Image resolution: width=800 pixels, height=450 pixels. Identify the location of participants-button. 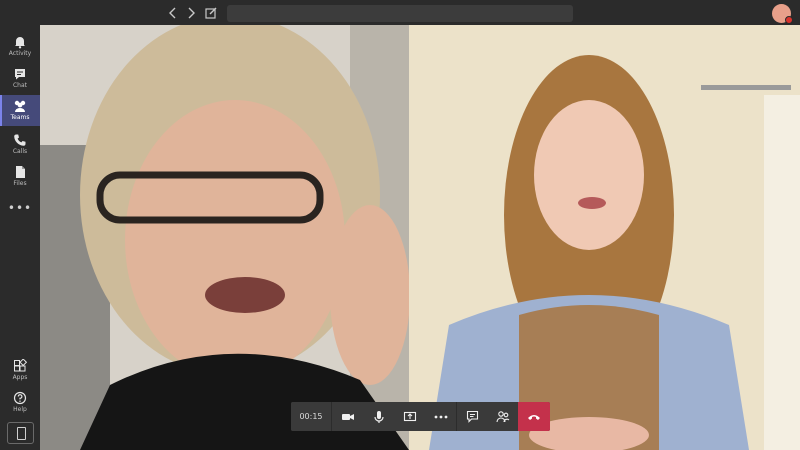
(502, 416).